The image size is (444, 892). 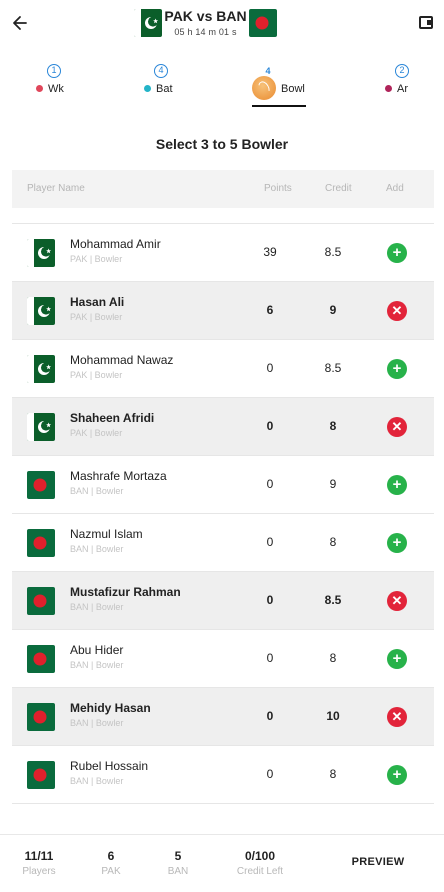 I want to click on column-credit: Credit, so click(x=338, y=188).